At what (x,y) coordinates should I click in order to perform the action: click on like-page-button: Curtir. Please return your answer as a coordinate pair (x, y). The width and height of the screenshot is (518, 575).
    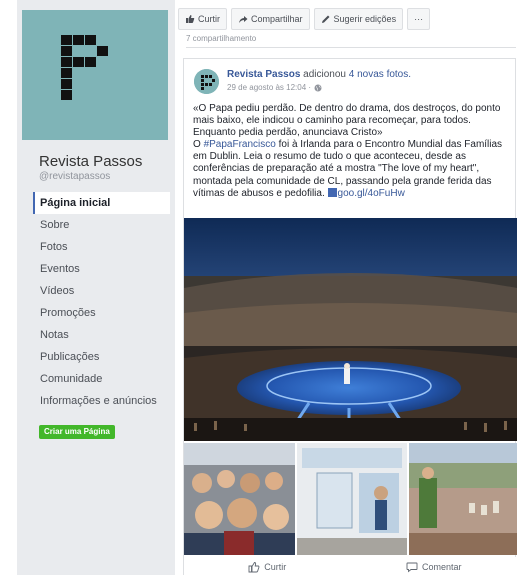
    Looking at the image, I should click on (202, 19).